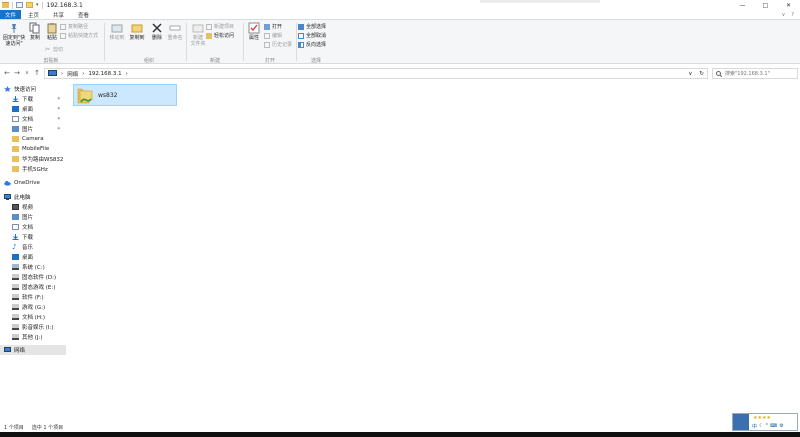 The image size is (800, 437). I want to click on nav-item-downloads: 下载 ✶, so click(33, 99).